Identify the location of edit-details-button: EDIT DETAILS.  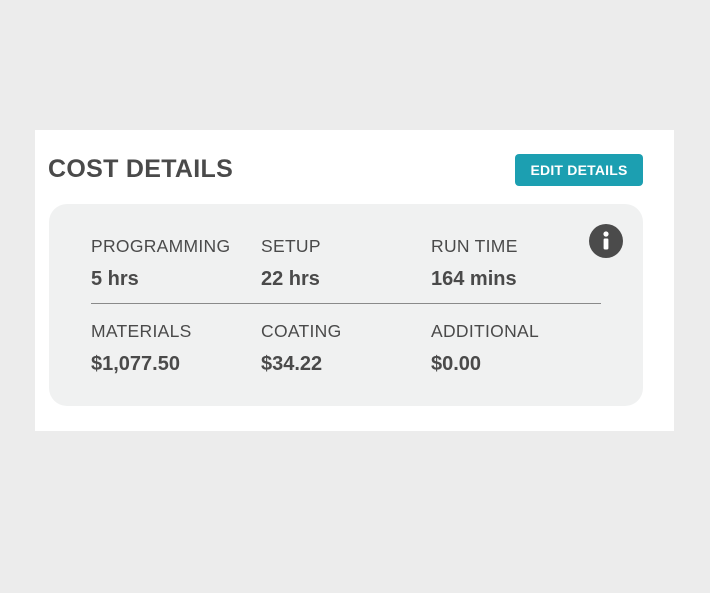
(579, 170).